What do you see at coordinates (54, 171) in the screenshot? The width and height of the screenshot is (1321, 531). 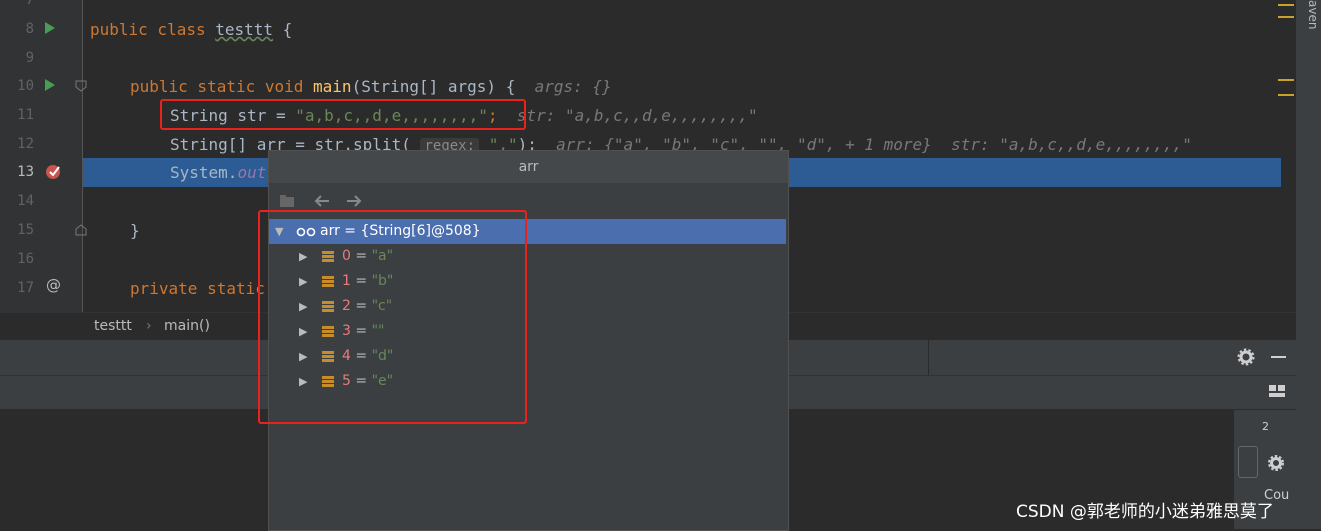 I see `breakpoint-icon` at bounding box center [54, 171].